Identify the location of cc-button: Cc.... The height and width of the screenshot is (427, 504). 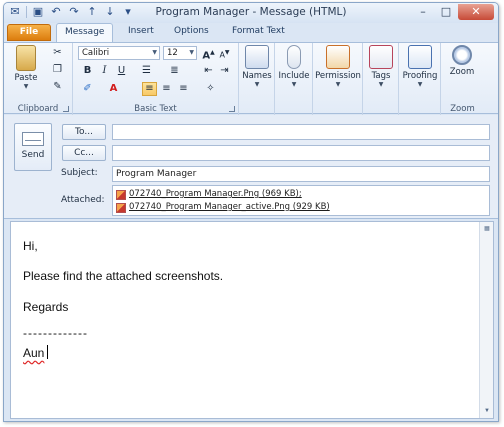
(84, 153).